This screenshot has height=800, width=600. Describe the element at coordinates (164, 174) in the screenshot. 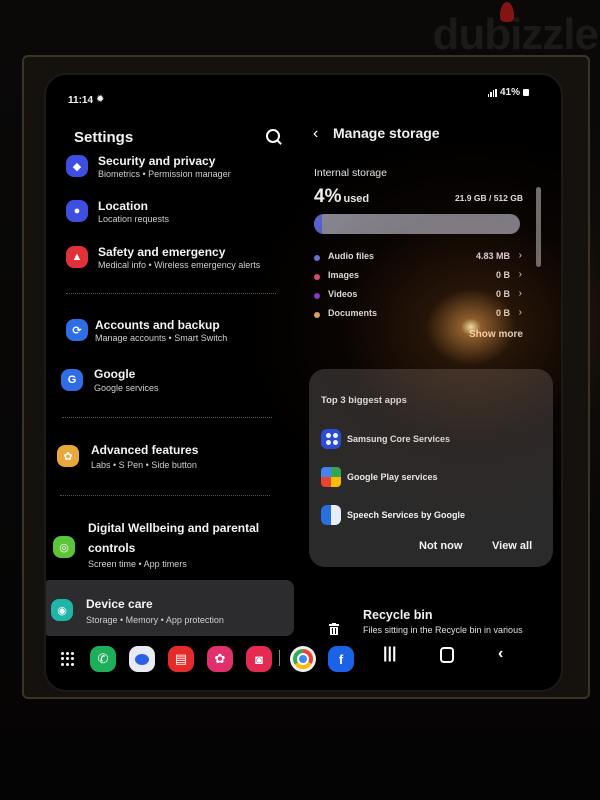

I see `item-subtitle: Biometrics • Permission manager` at that location.